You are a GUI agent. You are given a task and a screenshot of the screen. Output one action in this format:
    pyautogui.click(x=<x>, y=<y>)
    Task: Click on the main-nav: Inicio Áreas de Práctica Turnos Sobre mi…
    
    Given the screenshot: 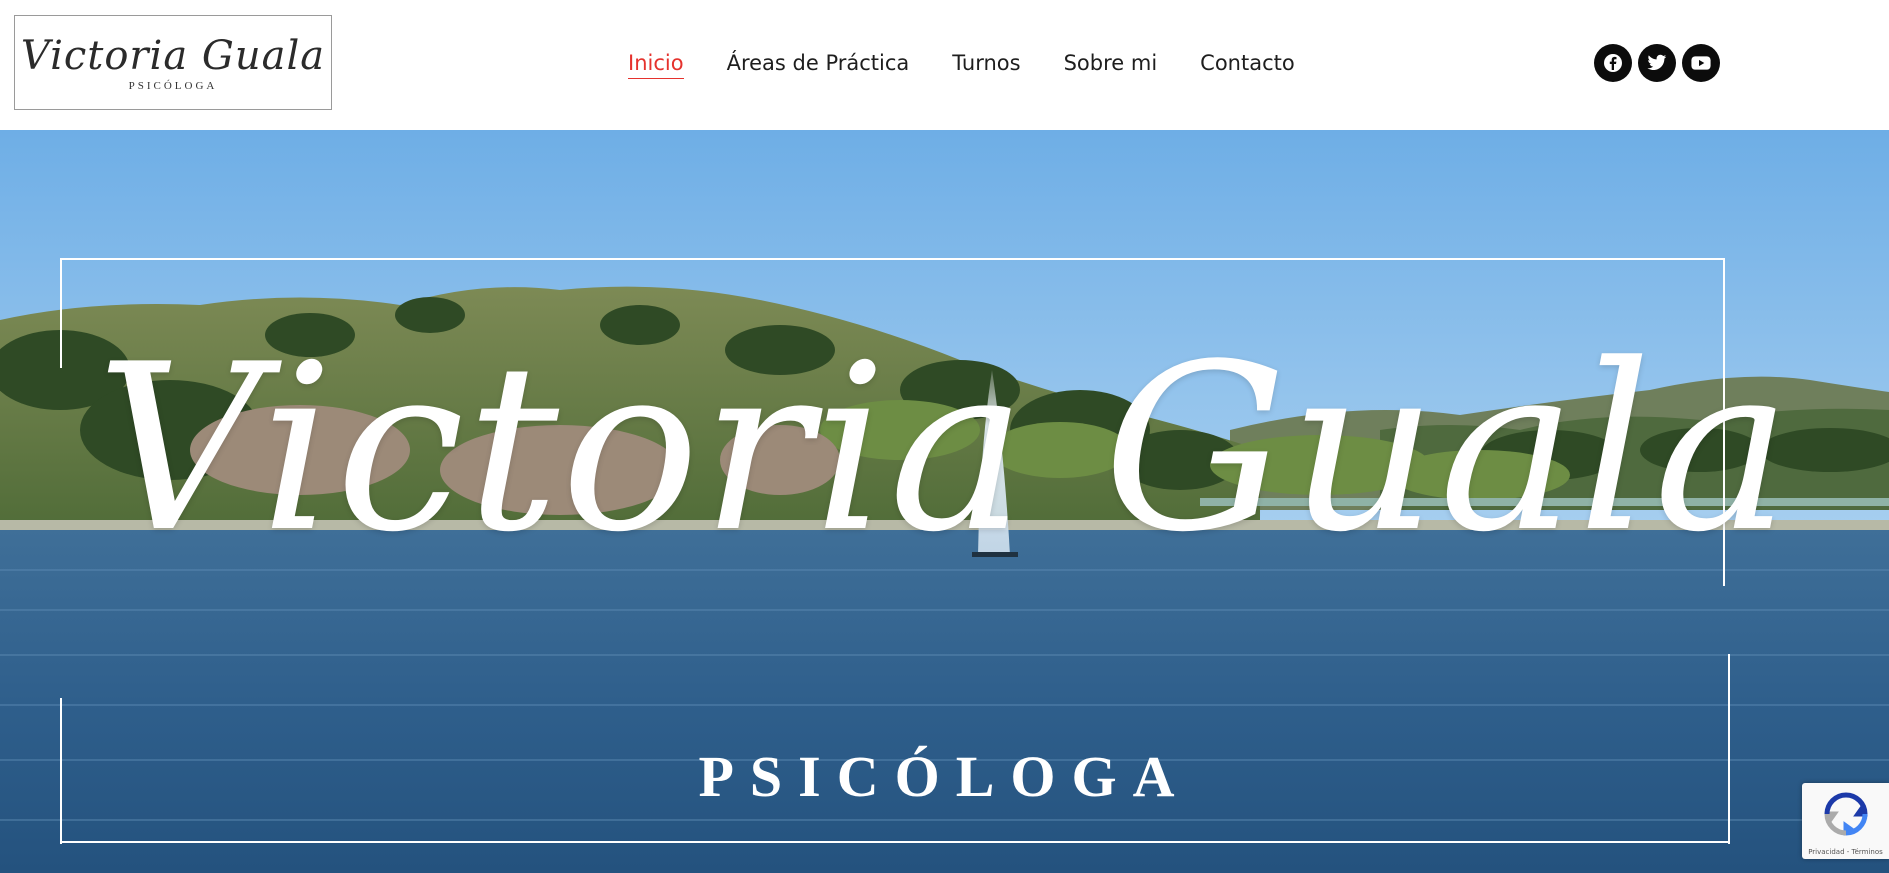 What is the action you would take?
    pyautogui.click(x=961, y=63)
    